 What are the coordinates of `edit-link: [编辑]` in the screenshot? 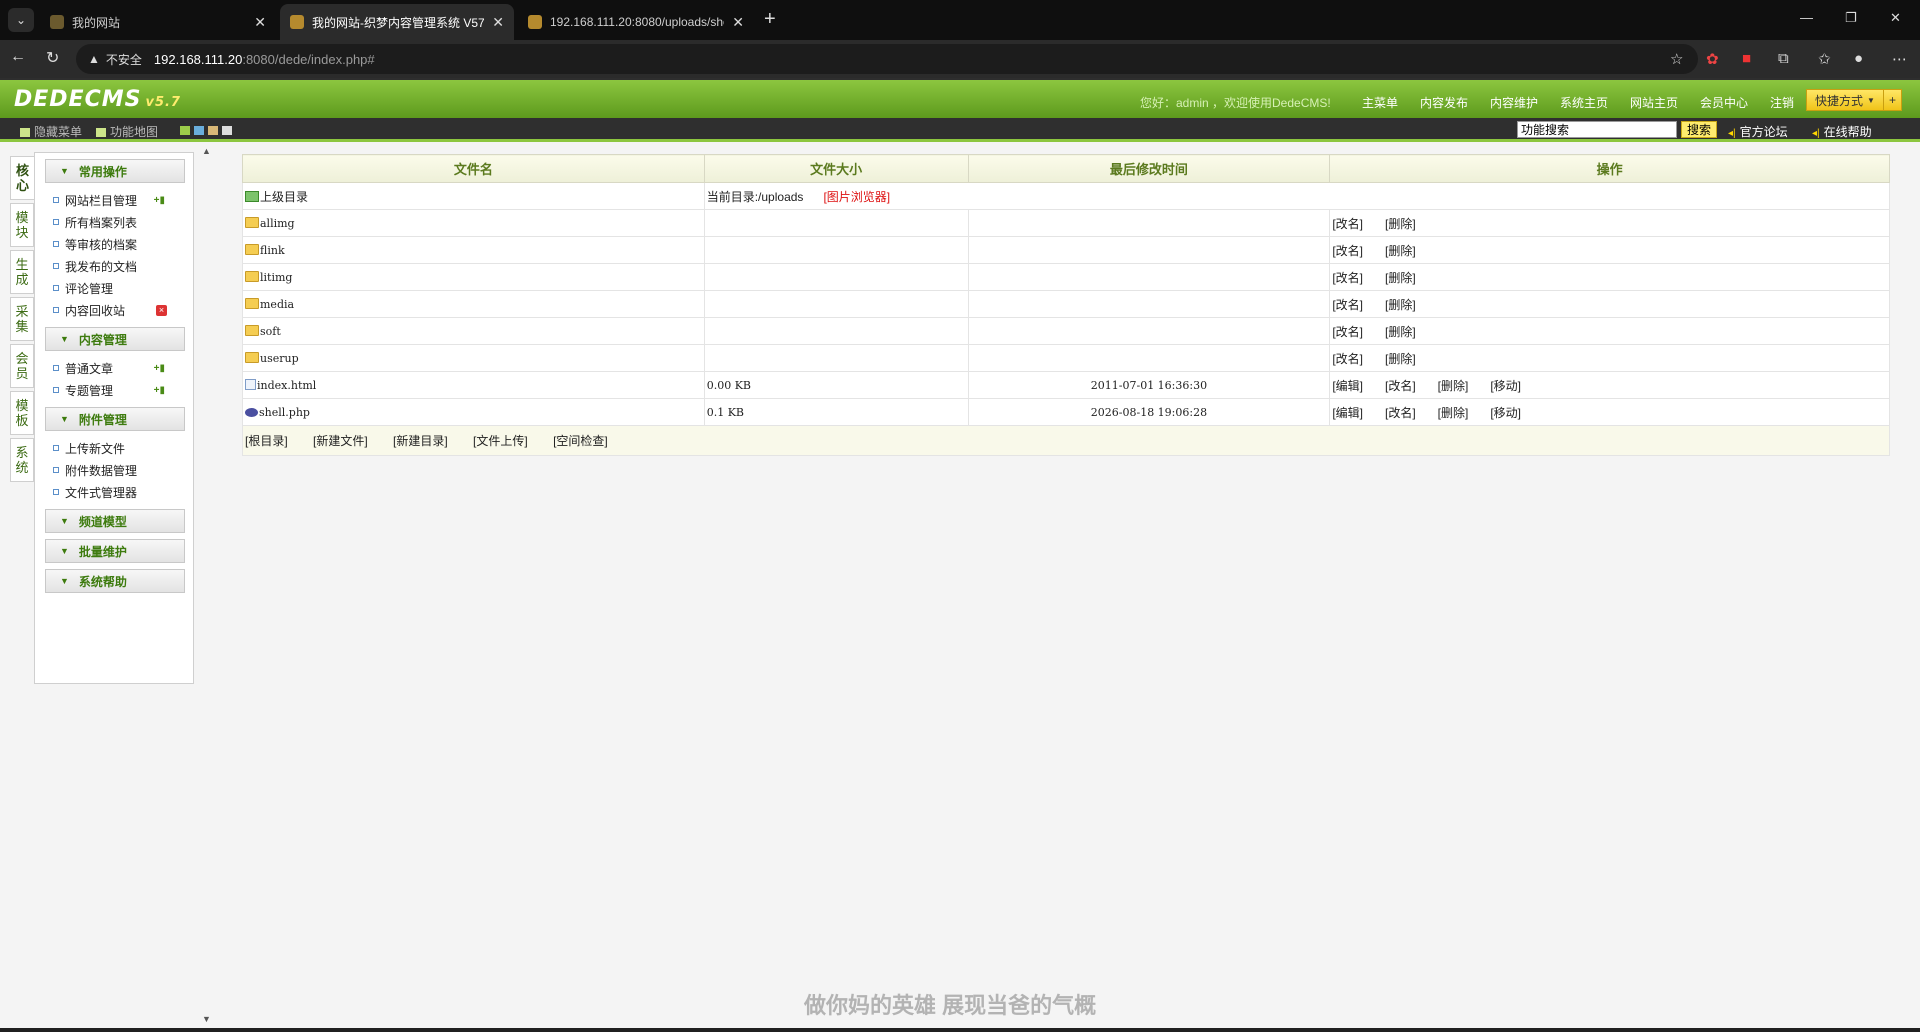 It's located at (1347, 413).